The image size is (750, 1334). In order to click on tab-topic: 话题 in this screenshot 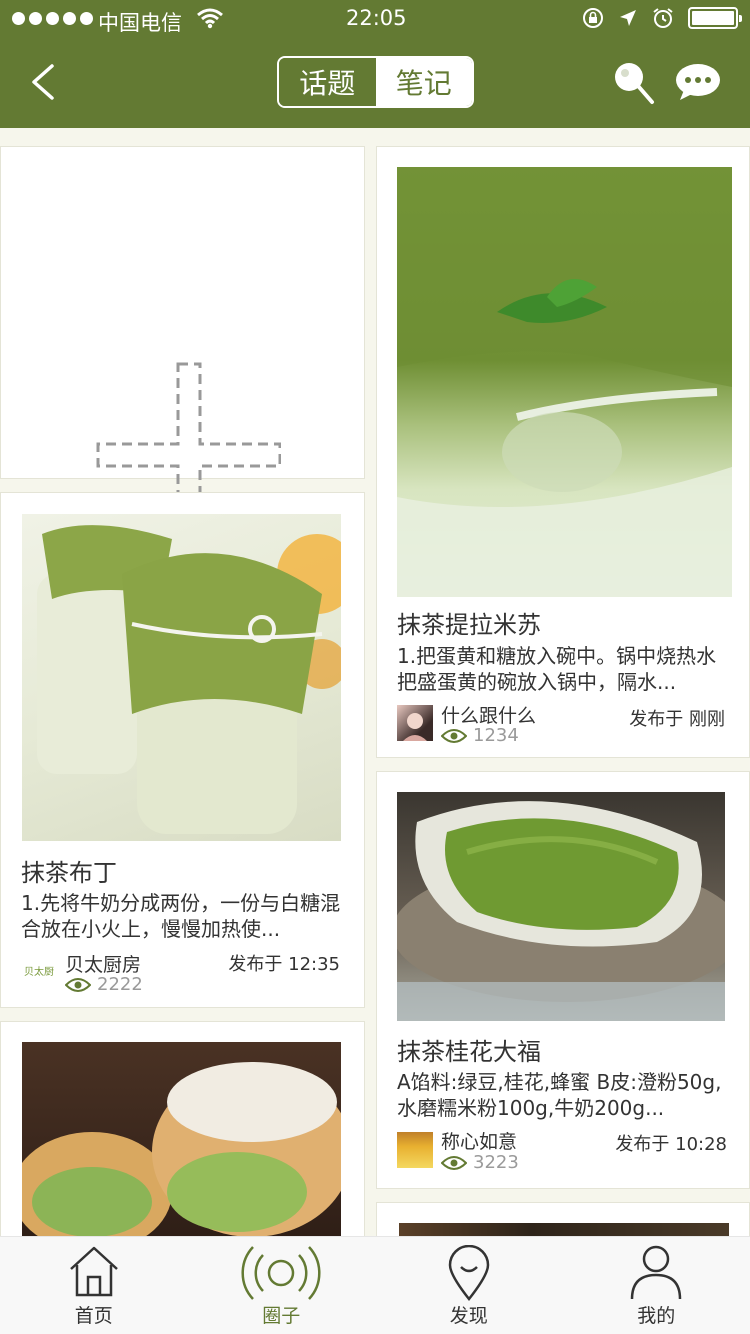, I will do `click(327, 82)`.